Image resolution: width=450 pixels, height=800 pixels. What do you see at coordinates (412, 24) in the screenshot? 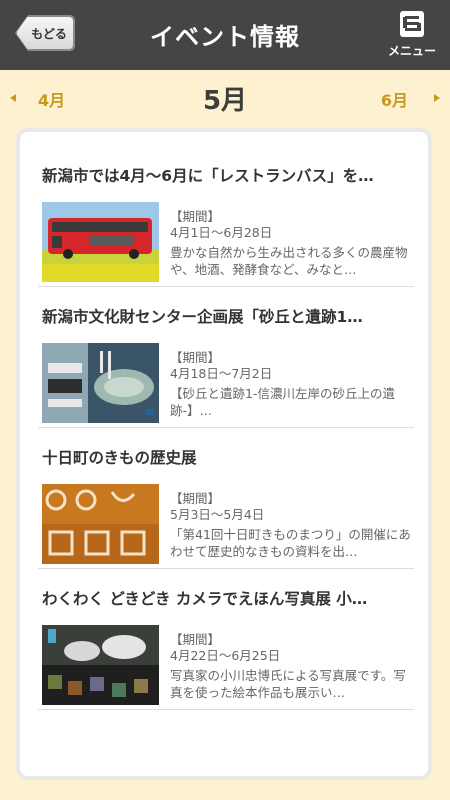
I see `menu-icon` at bounding box center [412, 24].